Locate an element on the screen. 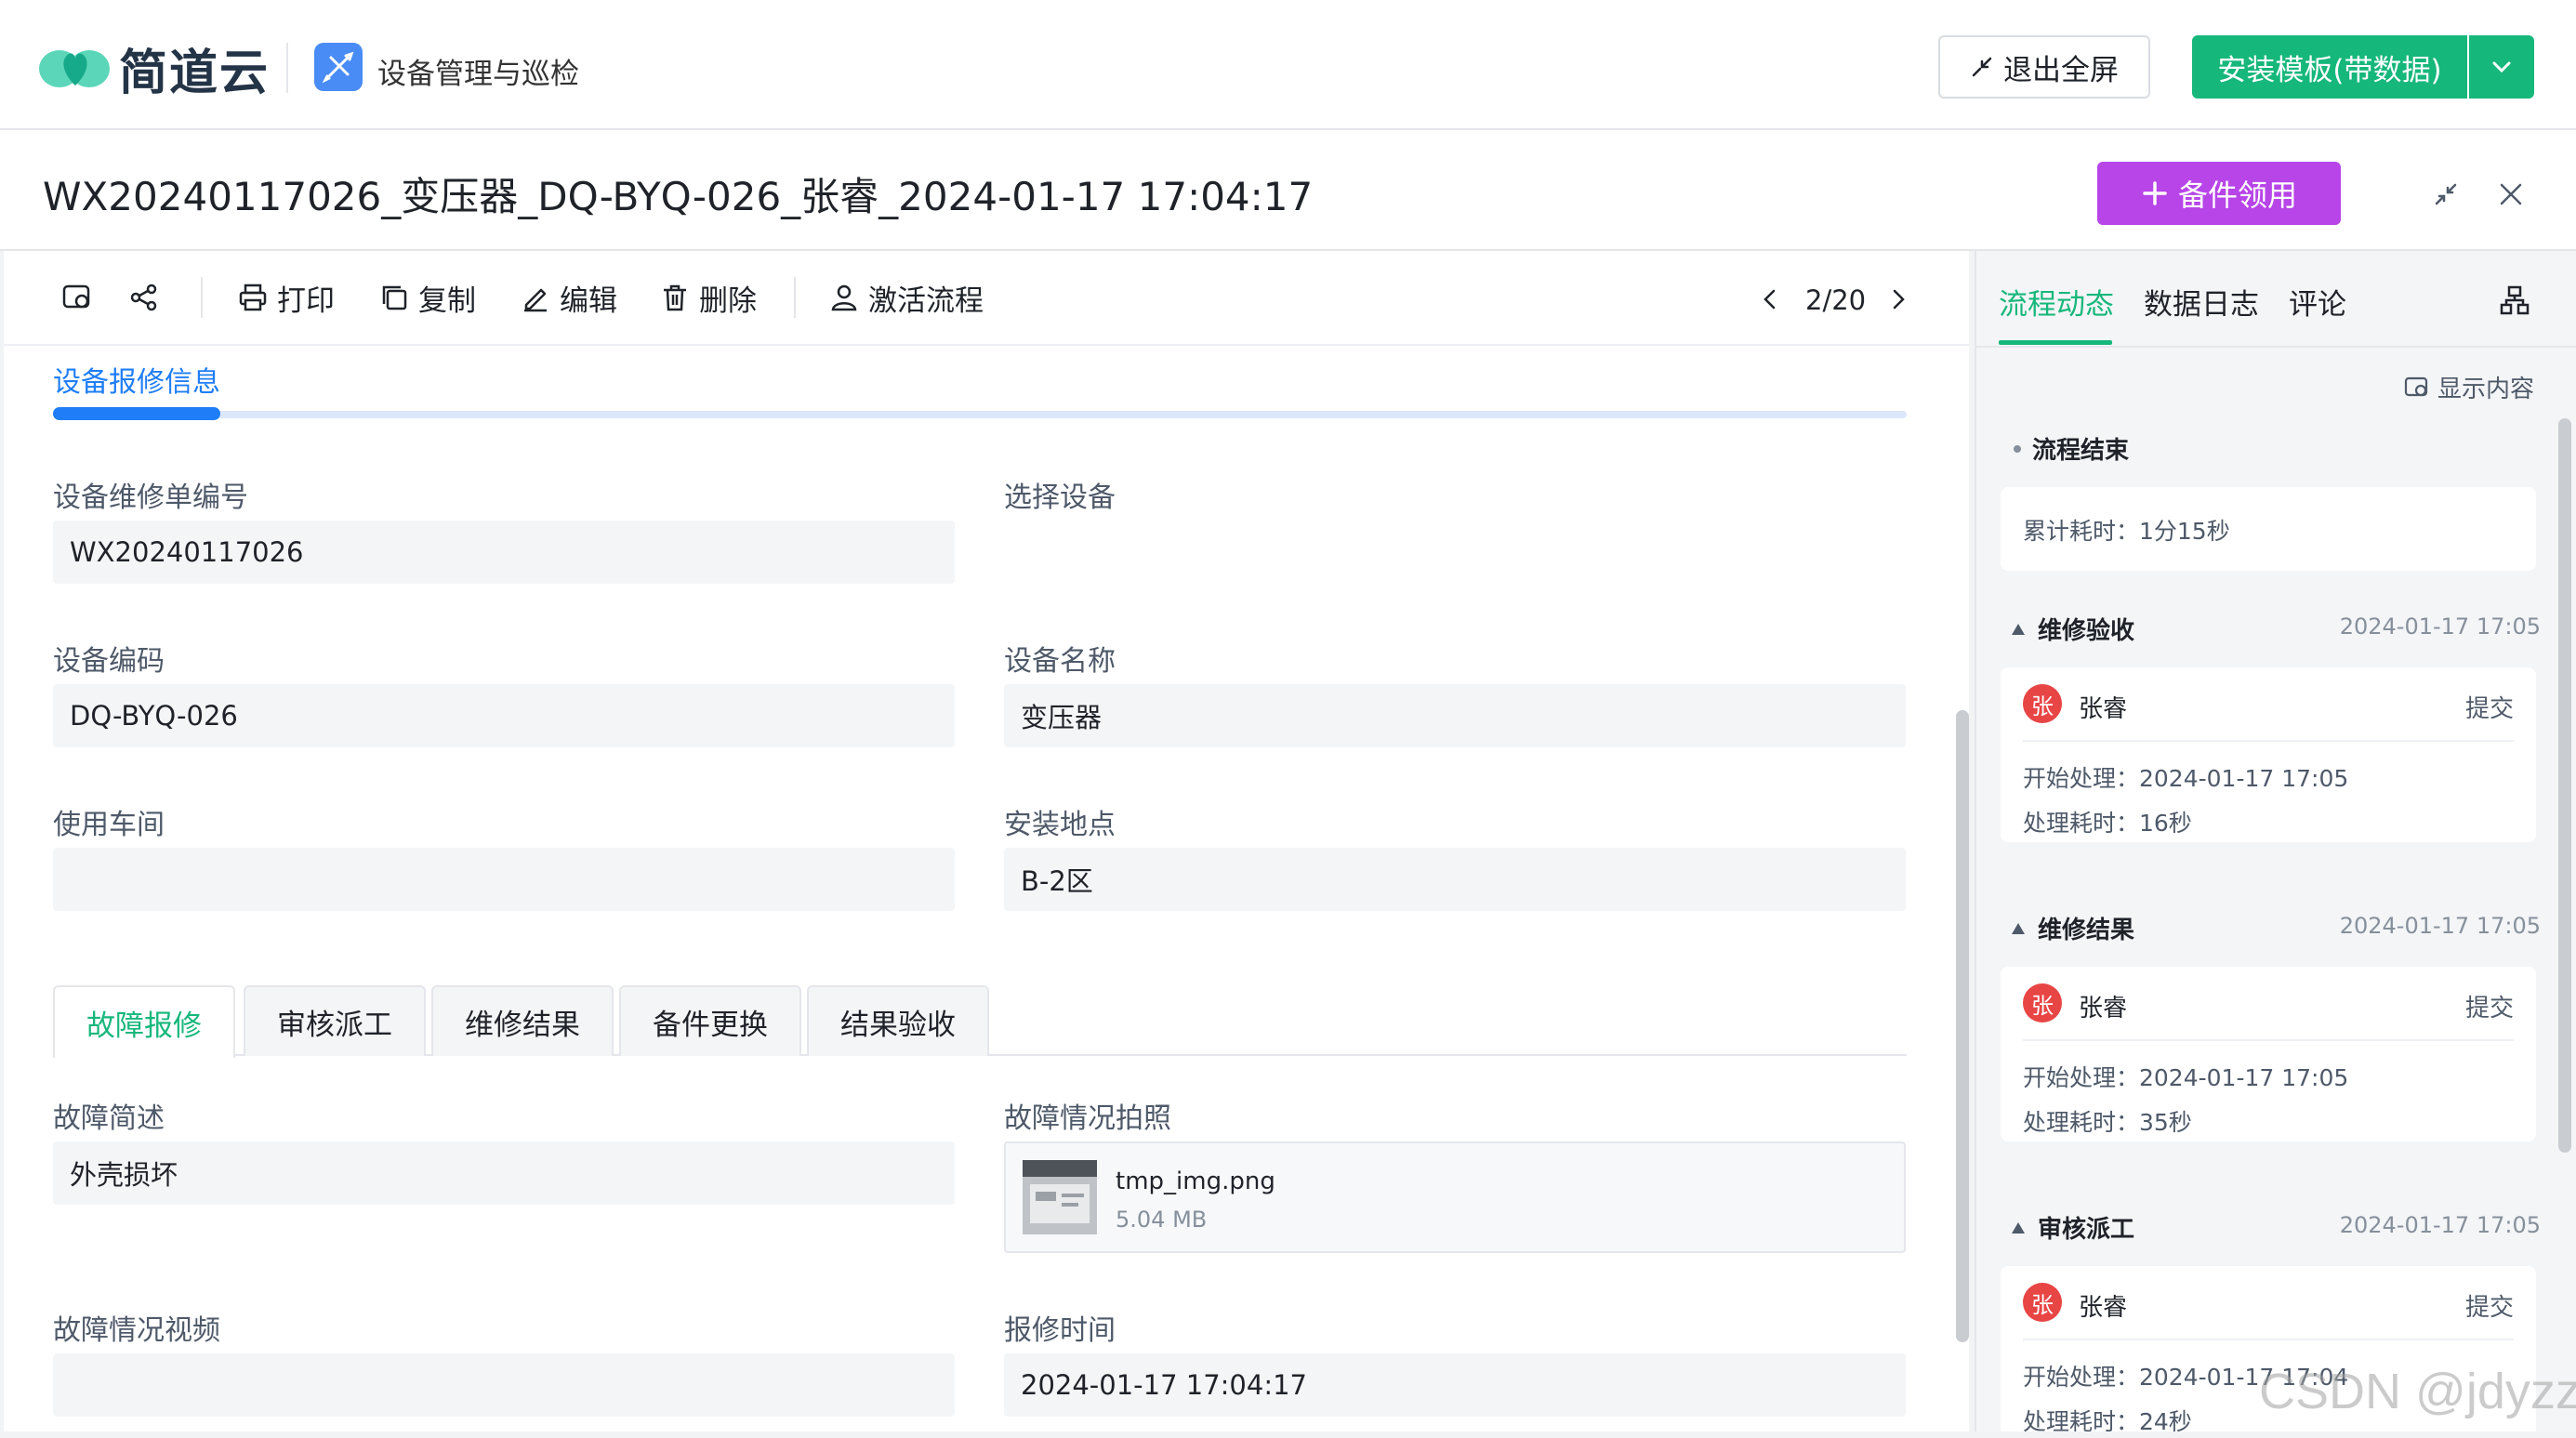  copy-button: 复制 is located at coordinates (427, 298).